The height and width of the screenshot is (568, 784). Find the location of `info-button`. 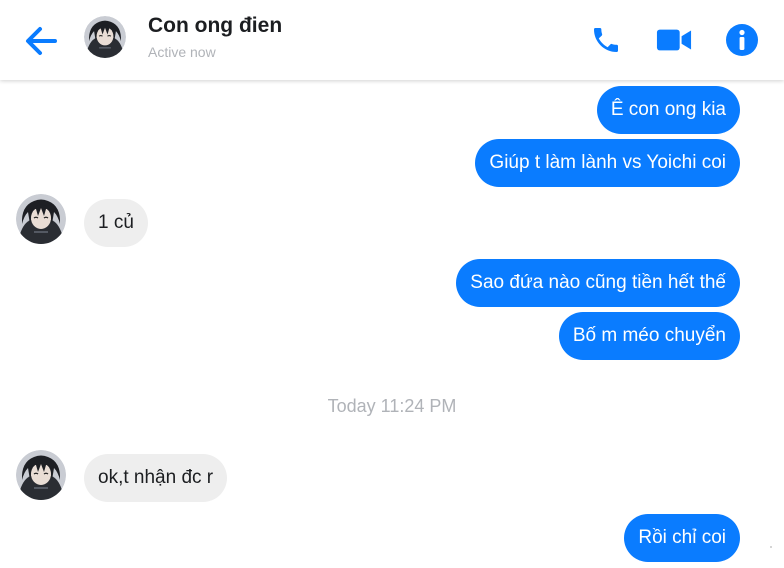

info-button is located at coordinates (742, 40).